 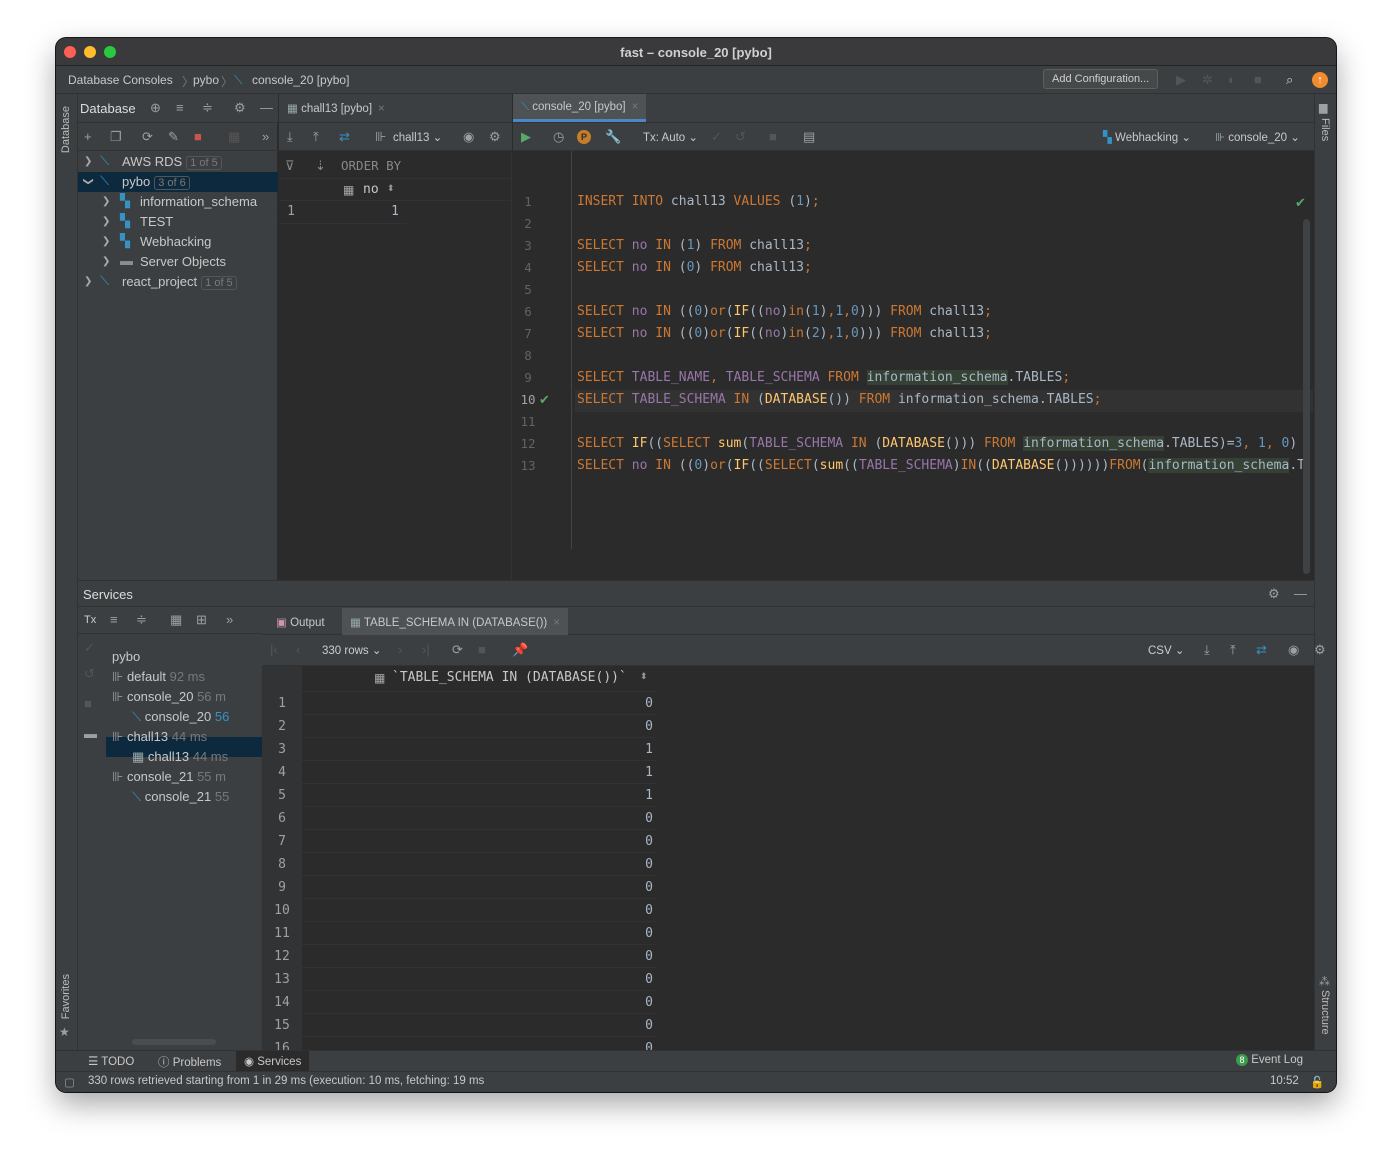 What do you see at coordinates (180, 797) in the screenshot?
I see `service-console-21-query: ⟍ console_21 55` at bounding box center [180, 797].